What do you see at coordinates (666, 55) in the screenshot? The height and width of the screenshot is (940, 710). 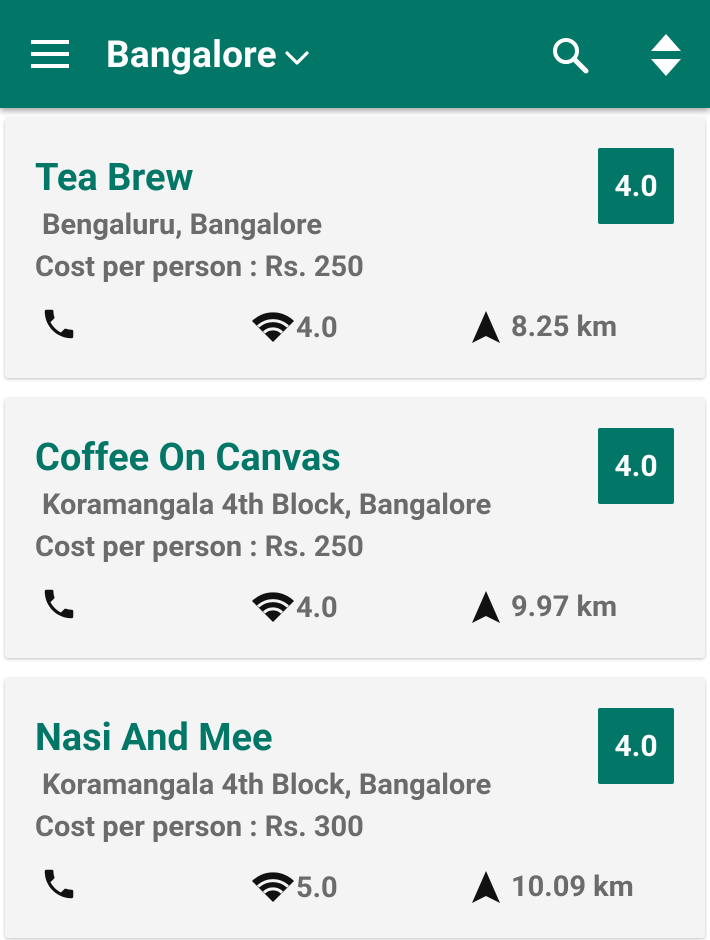 I see `sort-icon` at bounding box center [666, 55].